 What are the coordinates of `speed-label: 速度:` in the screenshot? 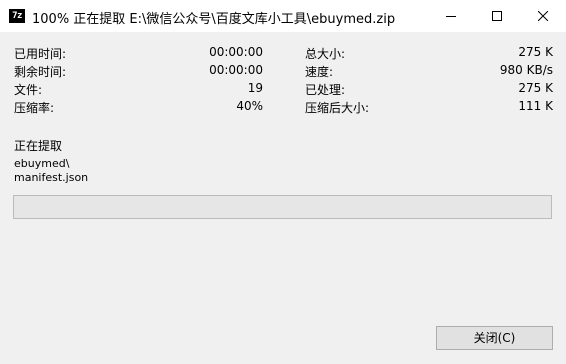 It's located at (319, 72).